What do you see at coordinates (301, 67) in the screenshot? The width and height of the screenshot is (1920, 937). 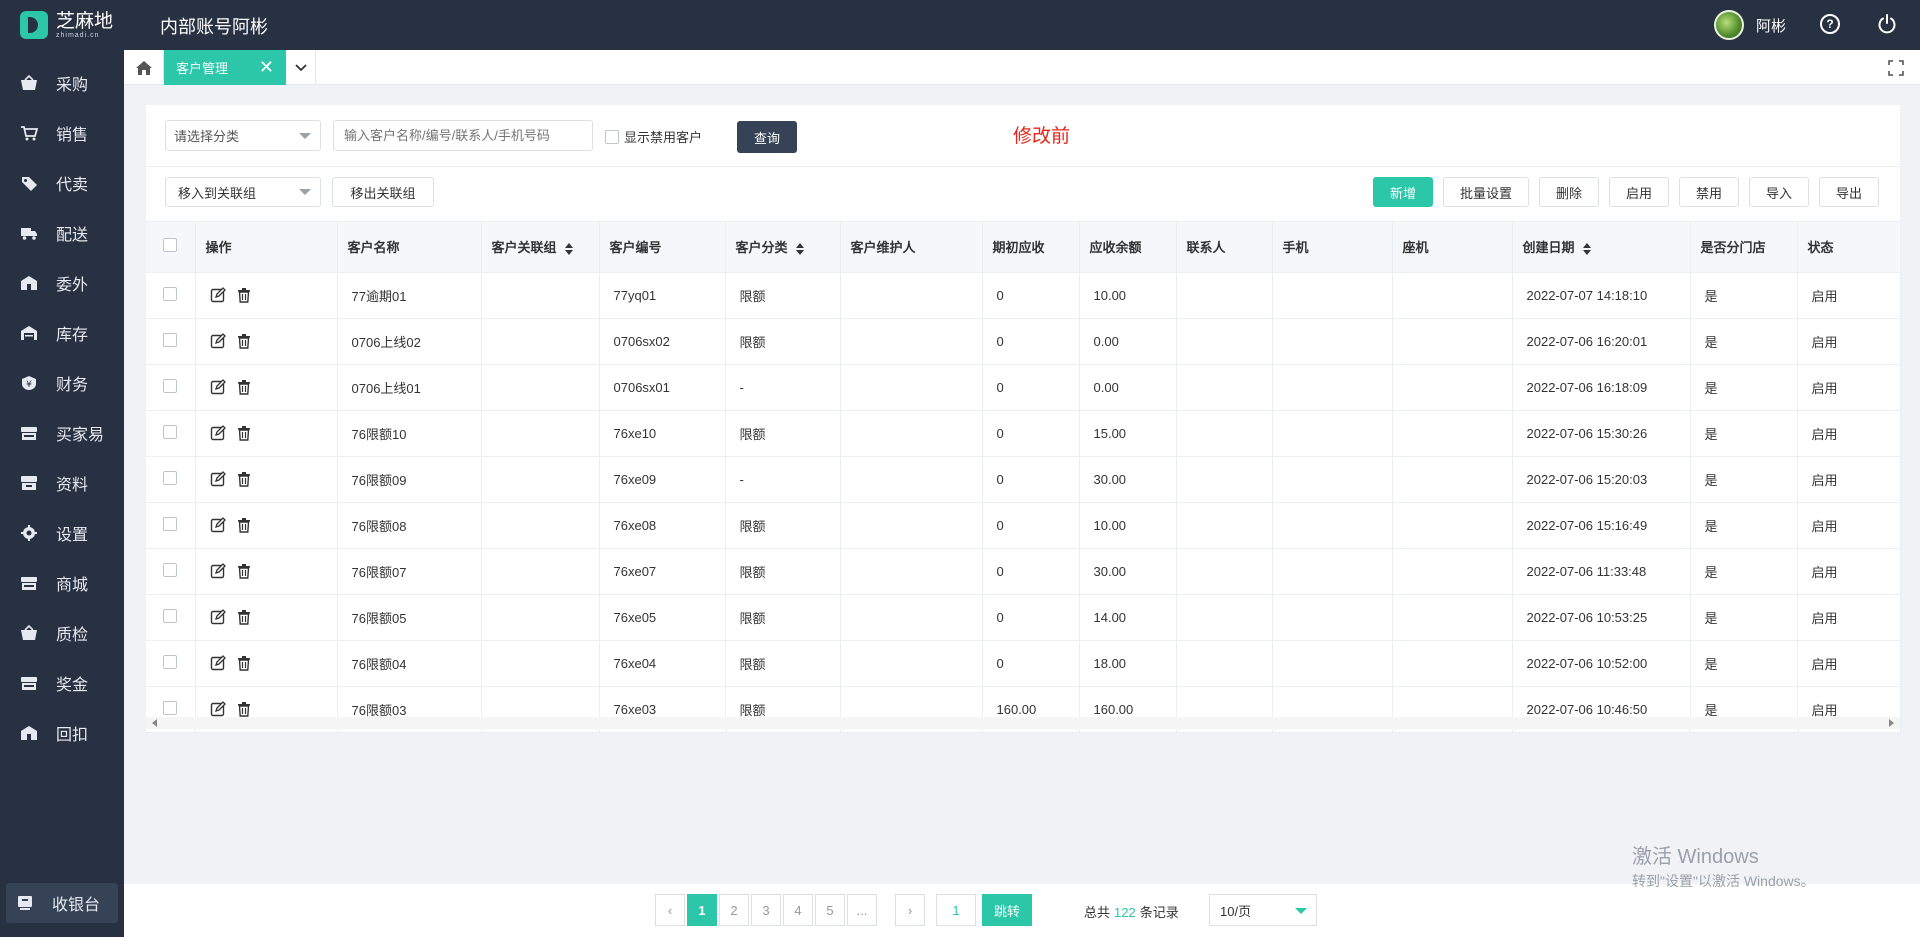 I see `tab-dropdown` at bounding box center [301, 67].